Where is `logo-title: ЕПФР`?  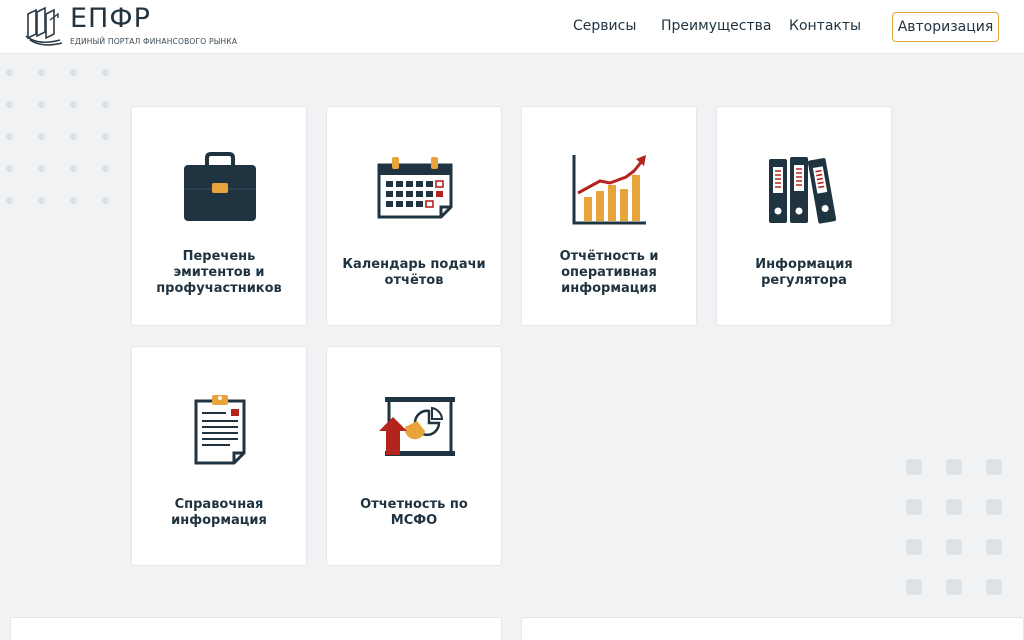
logo-title: ЕПФР is located at coordinates (110, 18).